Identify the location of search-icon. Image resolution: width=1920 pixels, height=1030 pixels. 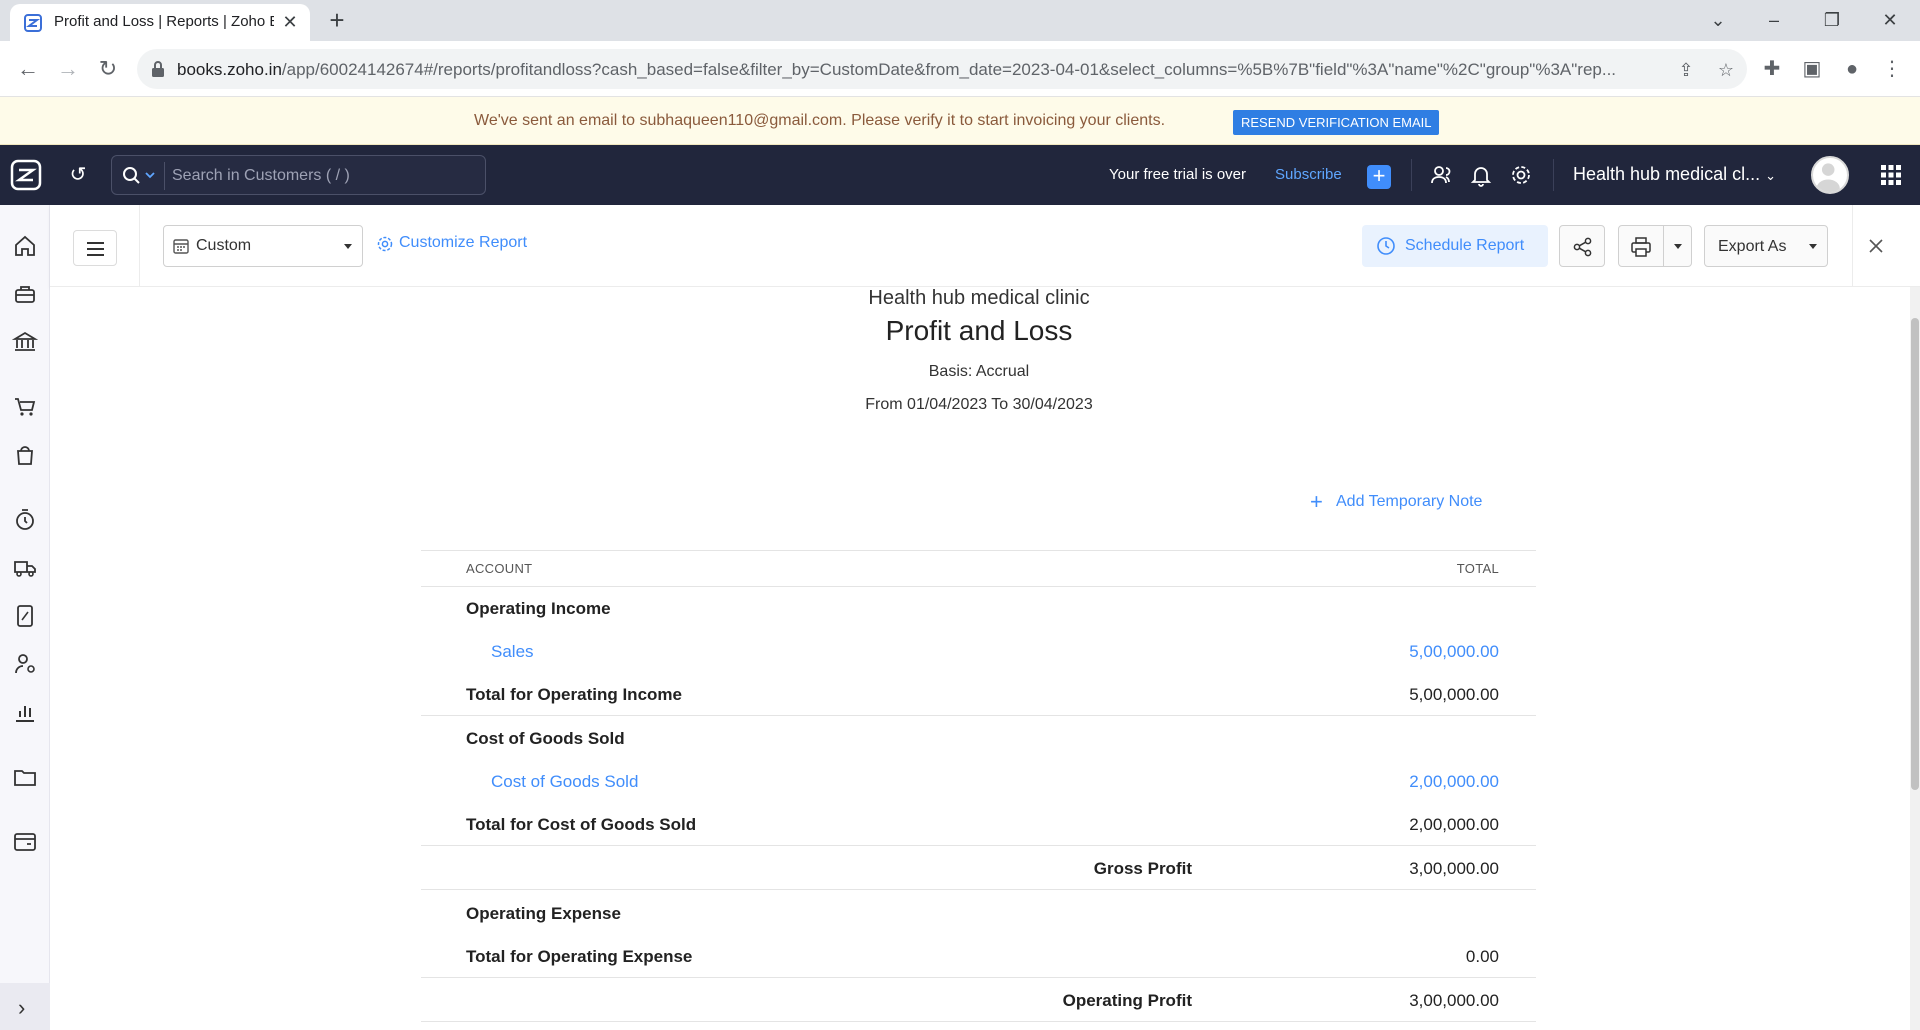
(132, 176).